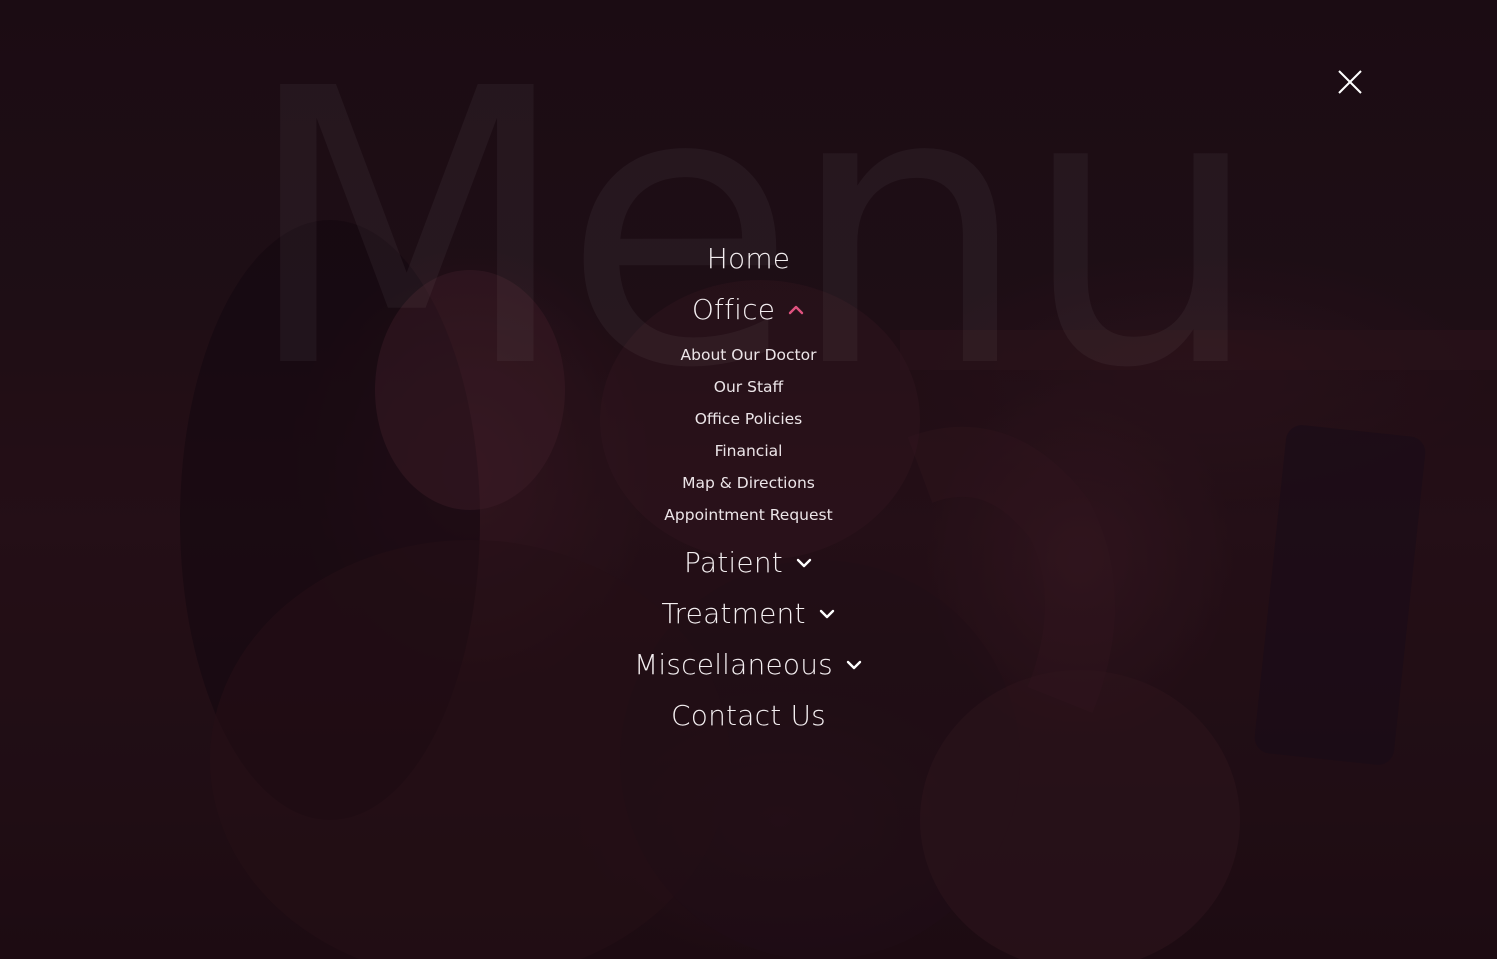 The height and width of the screenshot is (959, 1497). What do you see at coordinates (748, 355) in the screenshot?
I see `submenu-item-about-our-doctor: About Our Doctor` at bounding box center [748, 355].